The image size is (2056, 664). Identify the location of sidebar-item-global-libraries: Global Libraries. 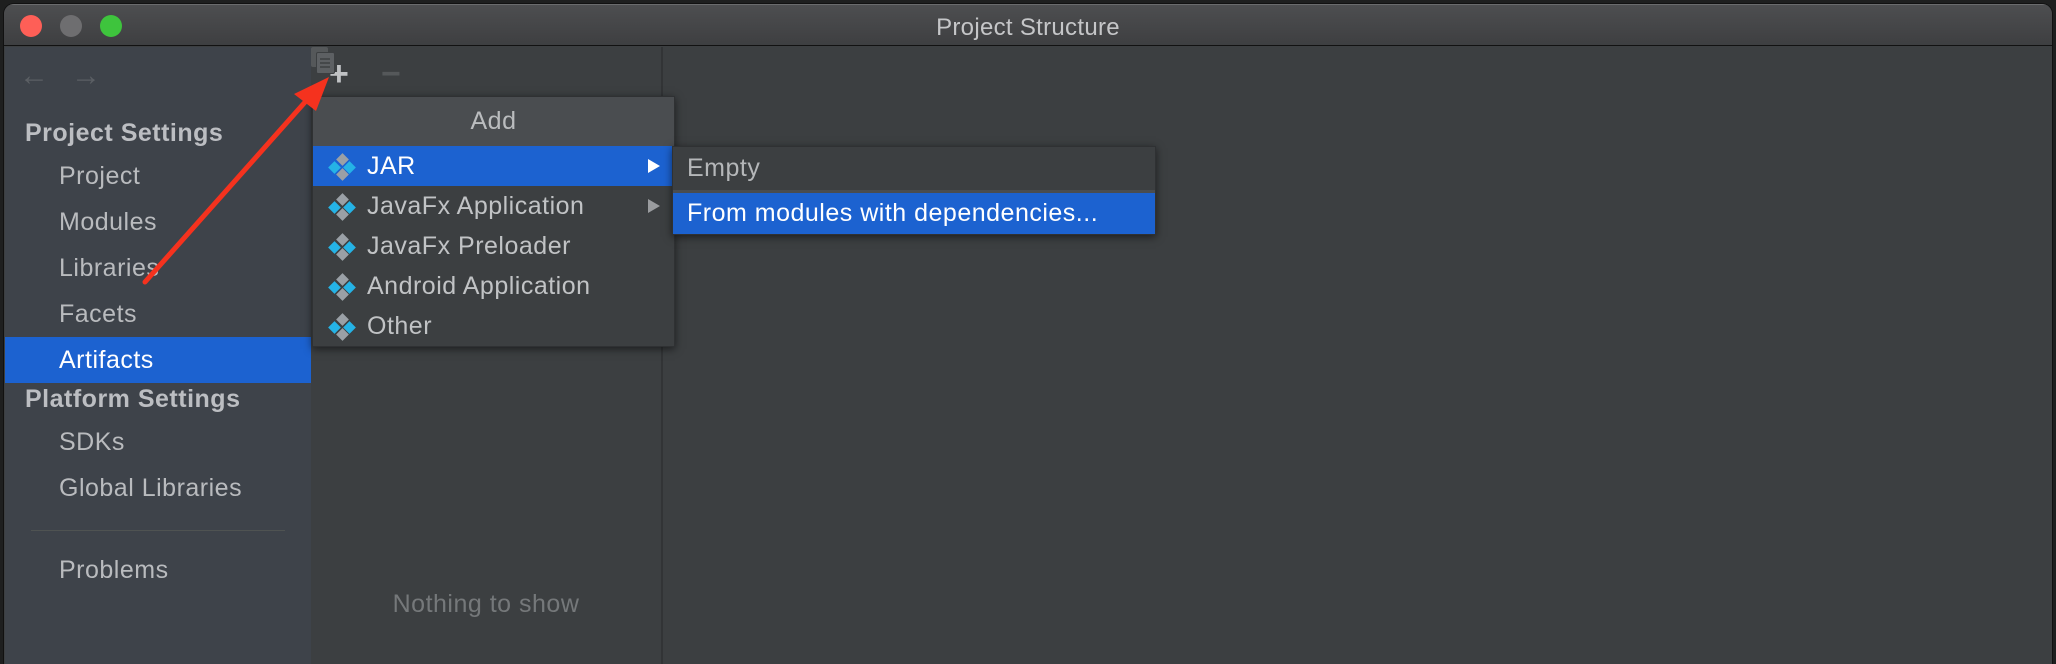
(158, 488).